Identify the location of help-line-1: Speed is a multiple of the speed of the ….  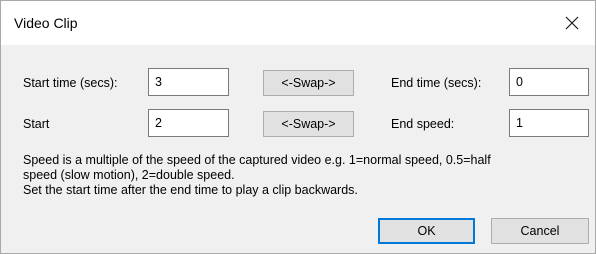
(257, 160).